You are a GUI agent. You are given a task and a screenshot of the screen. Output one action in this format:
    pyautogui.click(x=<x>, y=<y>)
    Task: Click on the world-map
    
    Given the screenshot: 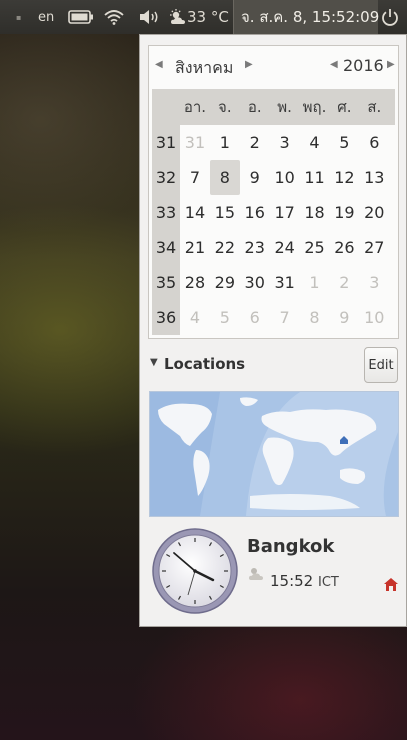 What is the action you would take?
    pyautogui.click(x=274, y=454)
    